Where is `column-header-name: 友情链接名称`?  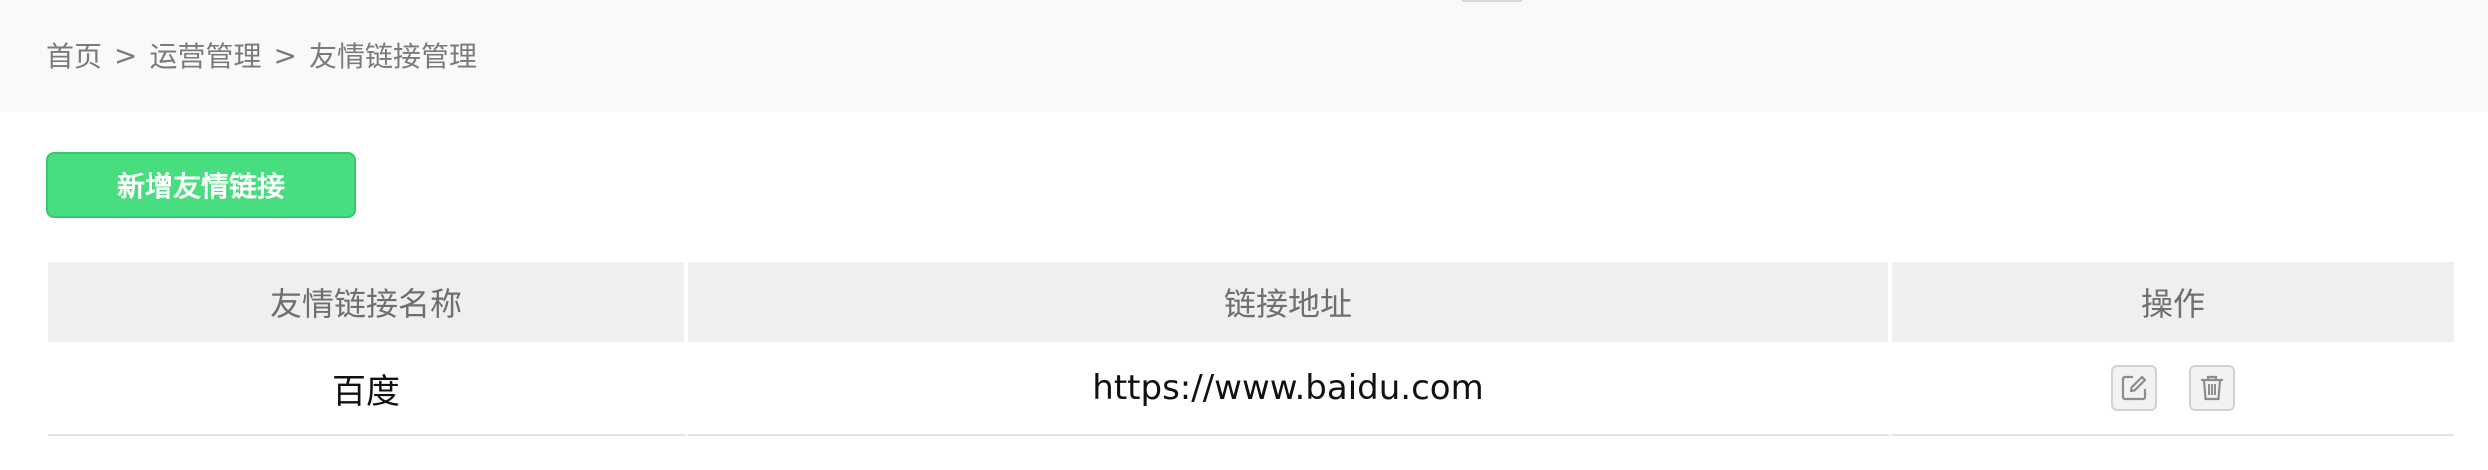 column-header-name: 友情链接名称 is located at coordinates (368, 302).